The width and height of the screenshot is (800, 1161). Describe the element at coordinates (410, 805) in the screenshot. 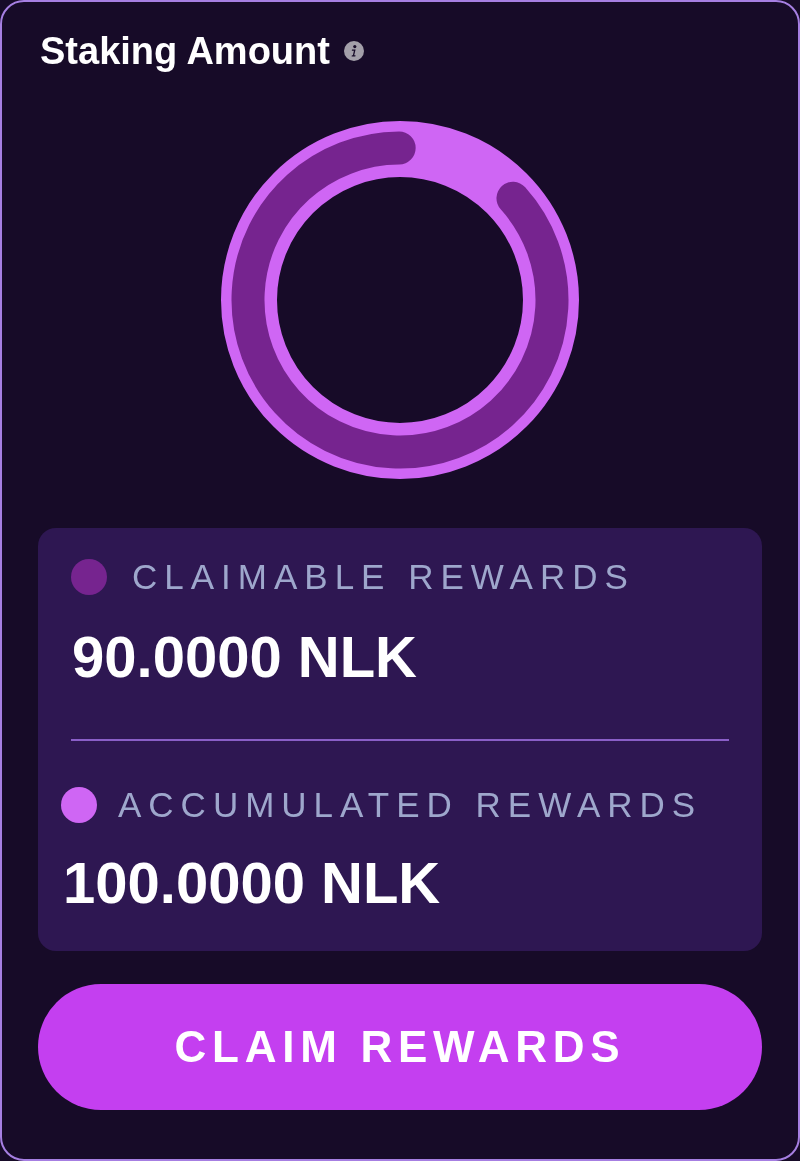

I see `reward-label: ACCUMULATED REWARDS` at that location.